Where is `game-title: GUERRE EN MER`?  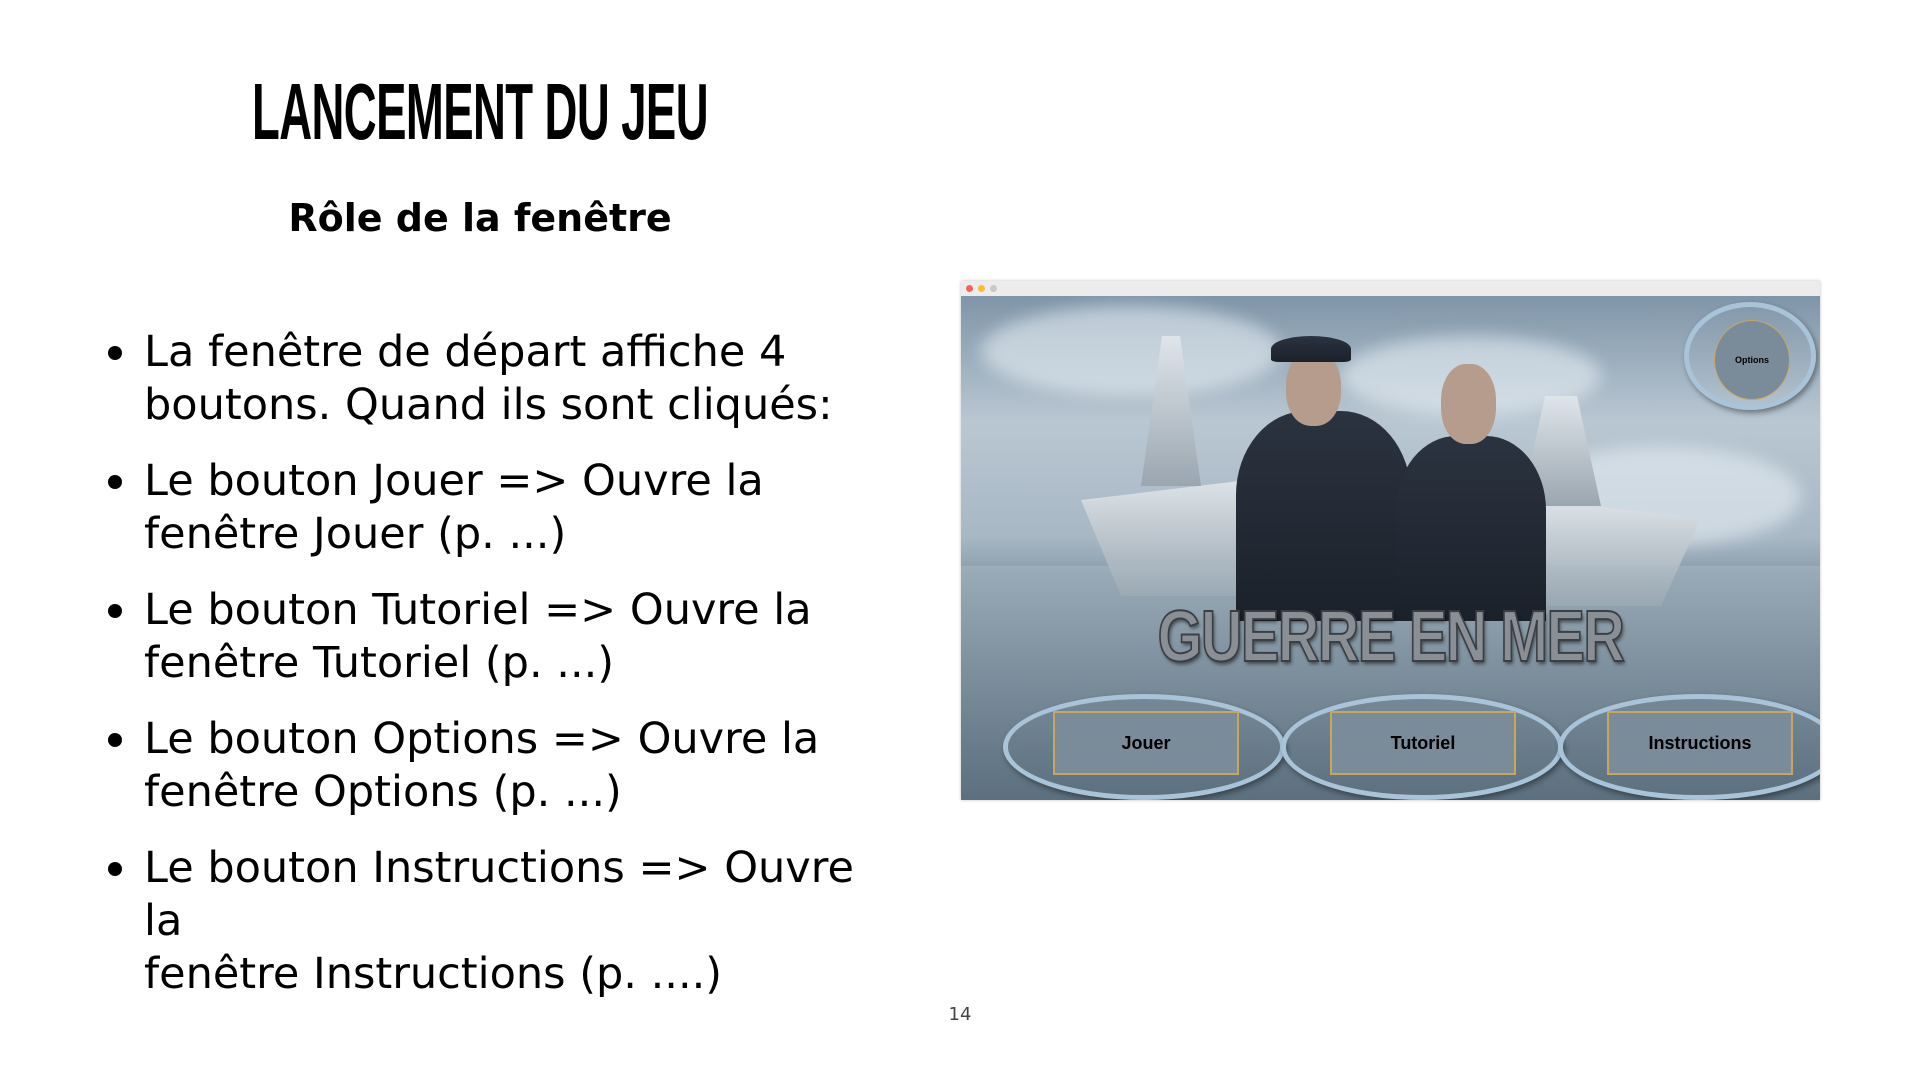
game-title: GUERRE EN MER is located at coordinates (1391, 637).